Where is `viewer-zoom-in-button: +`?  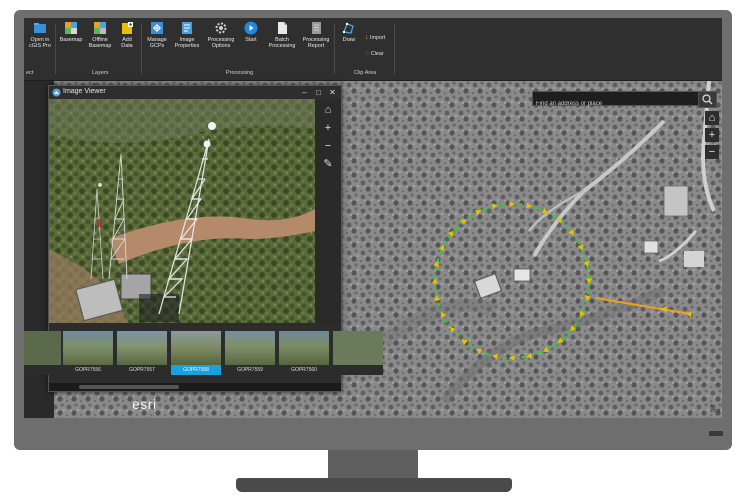 viewer-zoom-in-button: + is located at coordinates (328, 128).